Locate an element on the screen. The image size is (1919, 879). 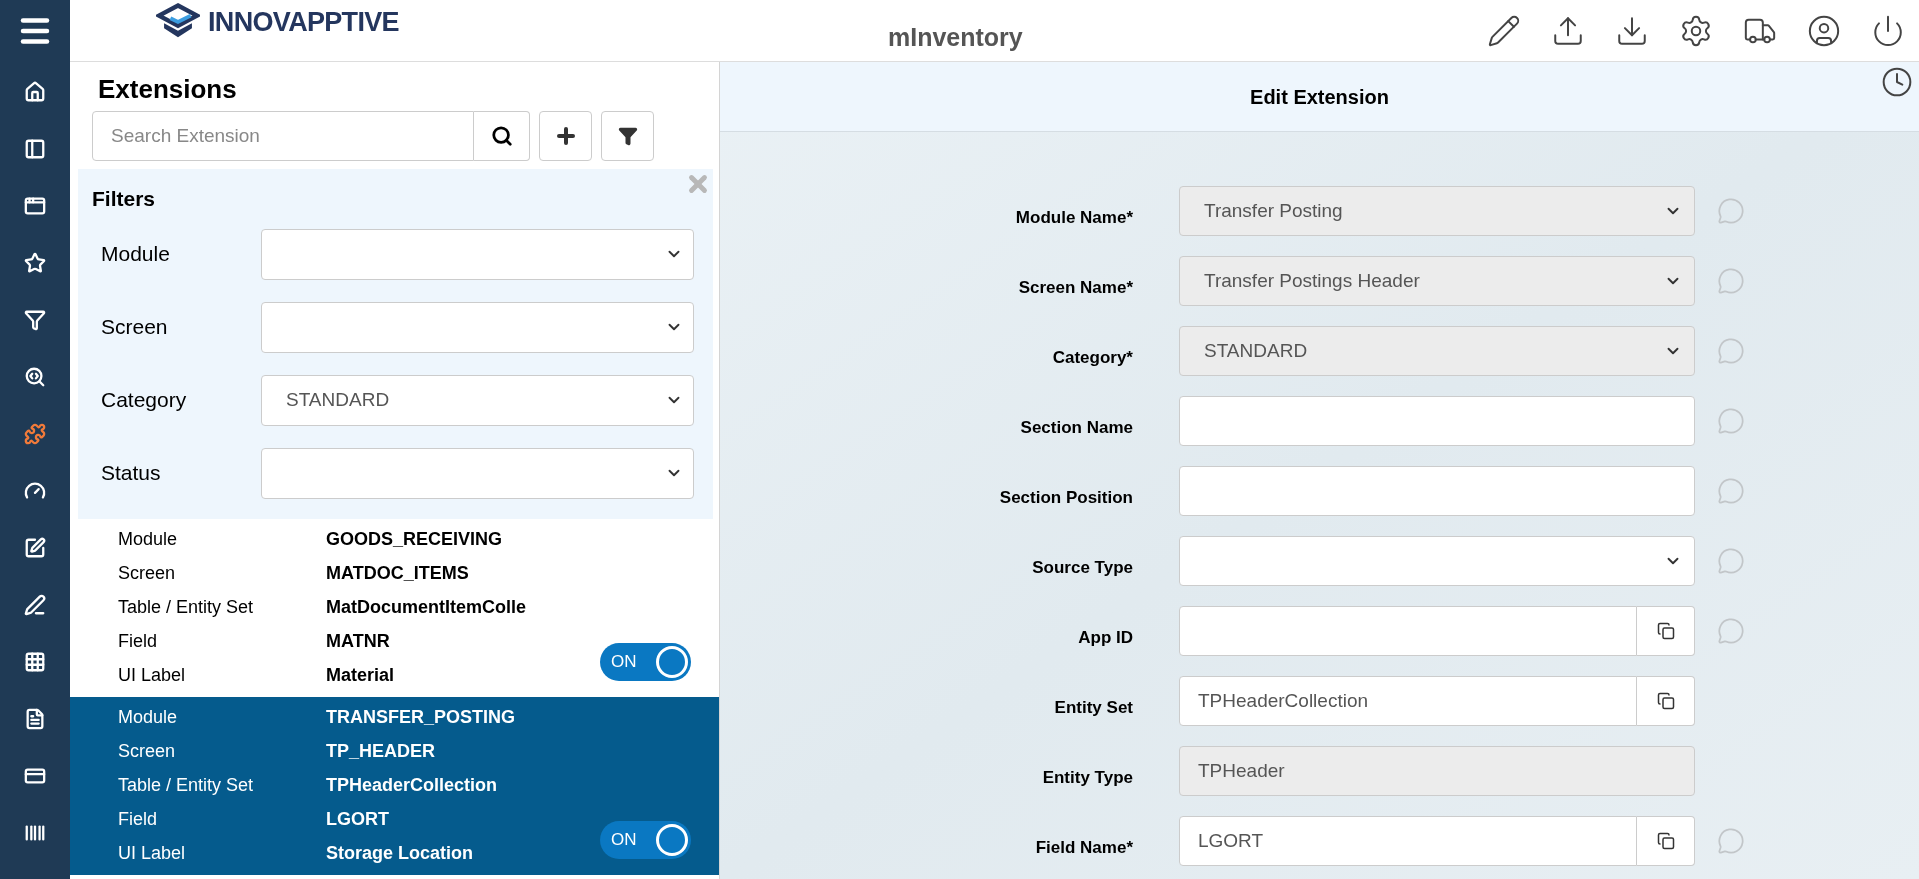
field-value: MatDocumentItemColle is located at coordinates (426, 607).